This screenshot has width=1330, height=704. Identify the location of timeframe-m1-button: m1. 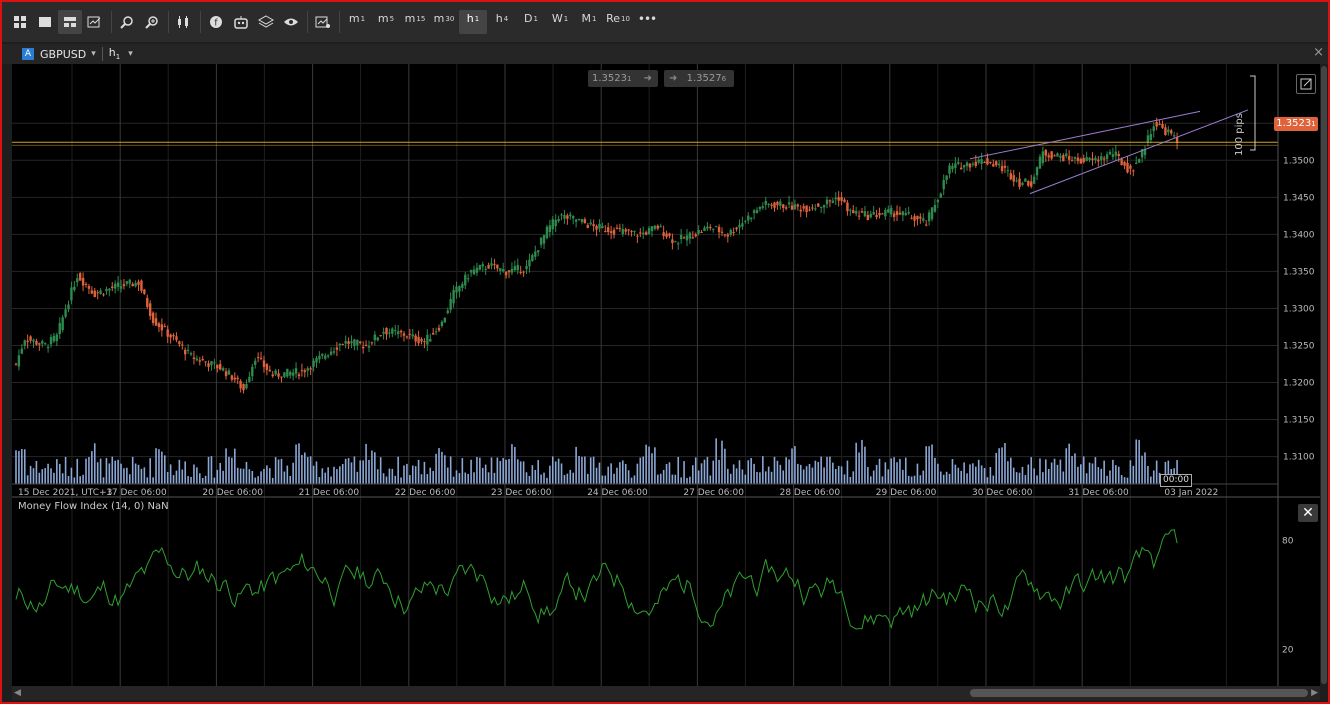
(357, 22).